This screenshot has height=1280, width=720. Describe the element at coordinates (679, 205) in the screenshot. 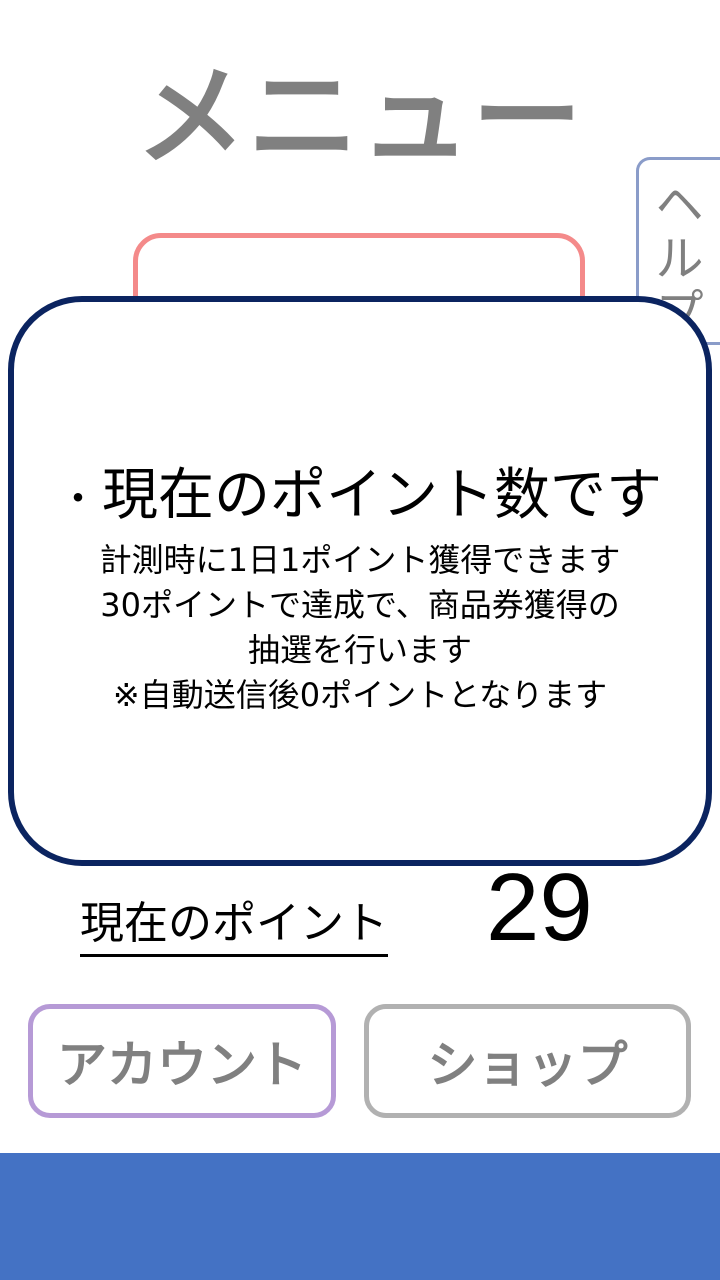

I see `help-tab-char: ヘ` at that location.